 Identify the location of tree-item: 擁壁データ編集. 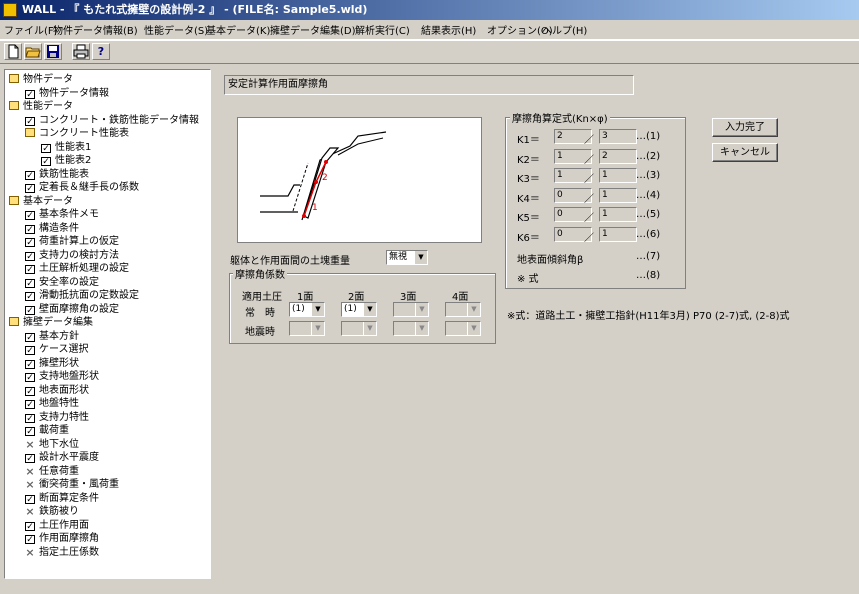
(51, 322).